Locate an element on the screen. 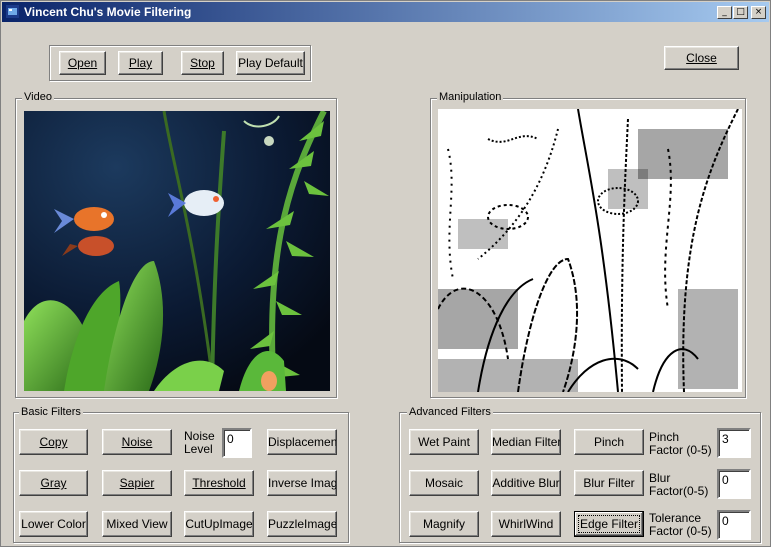 The width and height of the screenshot is (771, 547). cut-up-image-label: CutUpImage is located at coordinates (219, 524).